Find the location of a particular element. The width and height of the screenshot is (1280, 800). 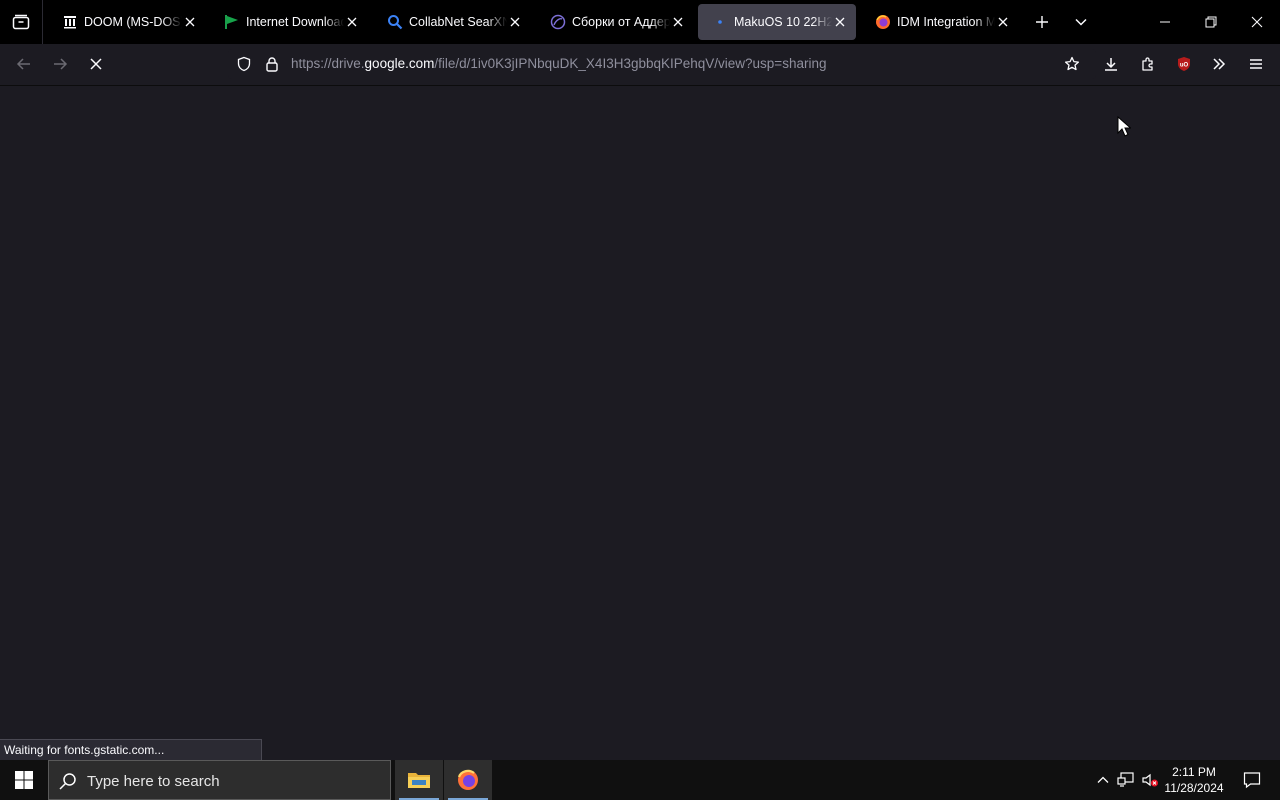

url-prefix: https://drive. is located at coordinates (328, 63).